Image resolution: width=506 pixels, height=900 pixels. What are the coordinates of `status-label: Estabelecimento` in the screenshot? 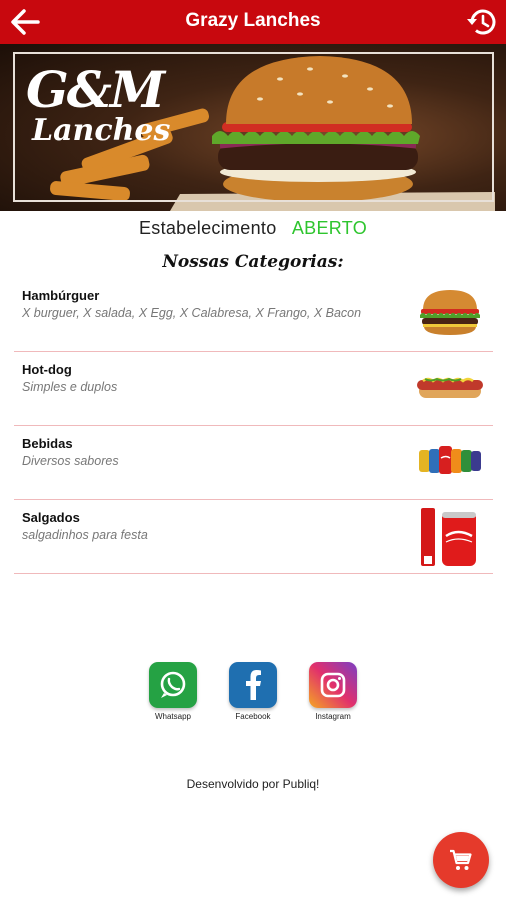 It's located at (207, 228).